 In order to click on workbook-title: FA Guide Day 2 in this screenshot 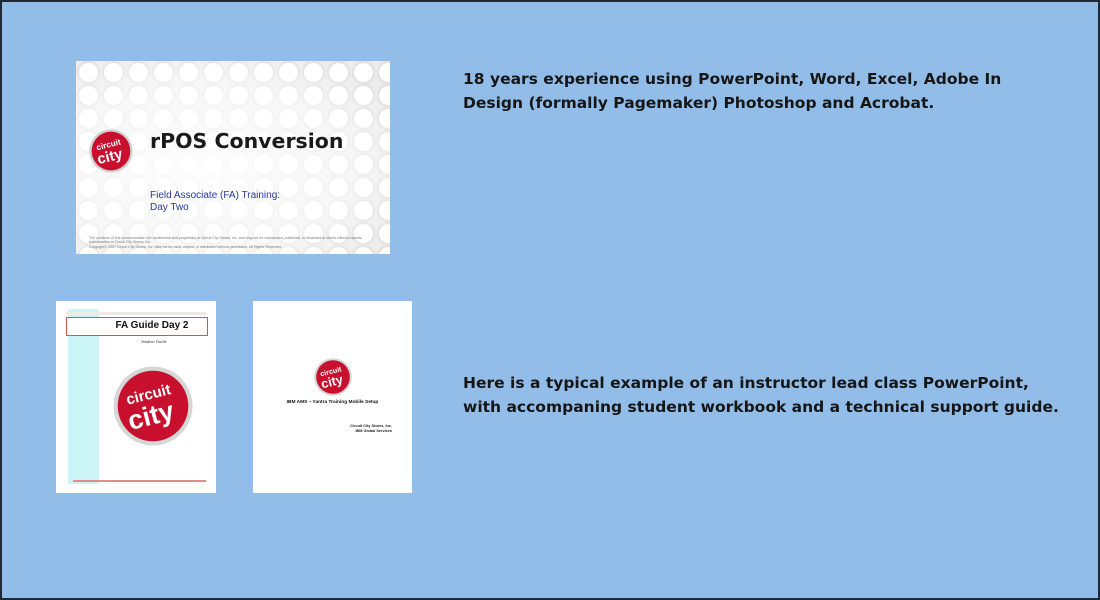, I will do `click(152, 325)`.